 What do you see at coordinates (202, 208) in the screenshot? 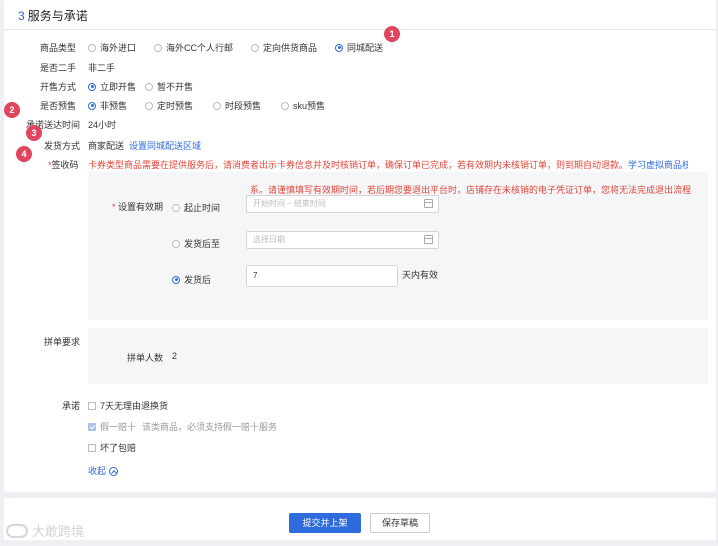
I see `radio-label: 起止时间` at bounding box center [202, 208].